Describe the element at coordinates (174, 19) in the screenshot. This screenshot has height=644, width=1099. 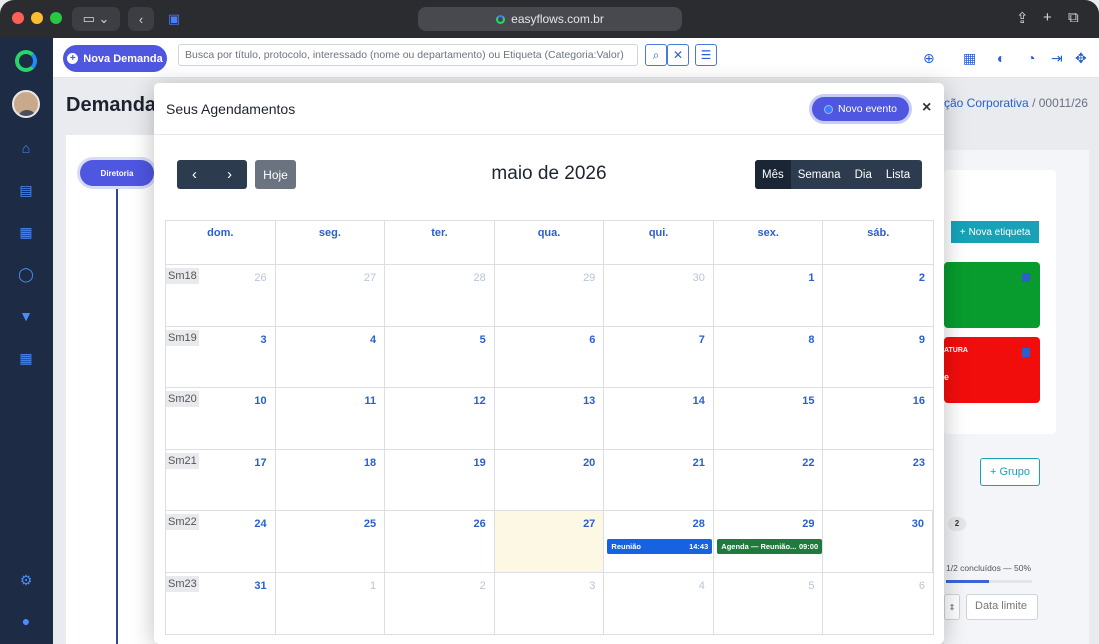
I see `tab-group-icon: ▣` at that location.